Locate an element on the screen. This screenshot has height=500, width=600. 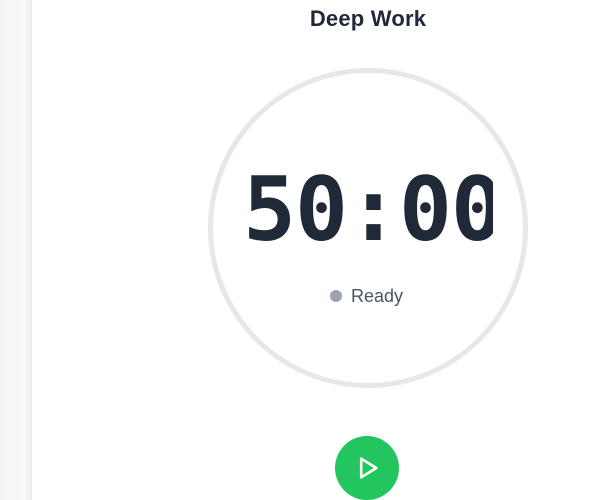
timer-display-clip: 50:00 is located at coordinates (368, 210).